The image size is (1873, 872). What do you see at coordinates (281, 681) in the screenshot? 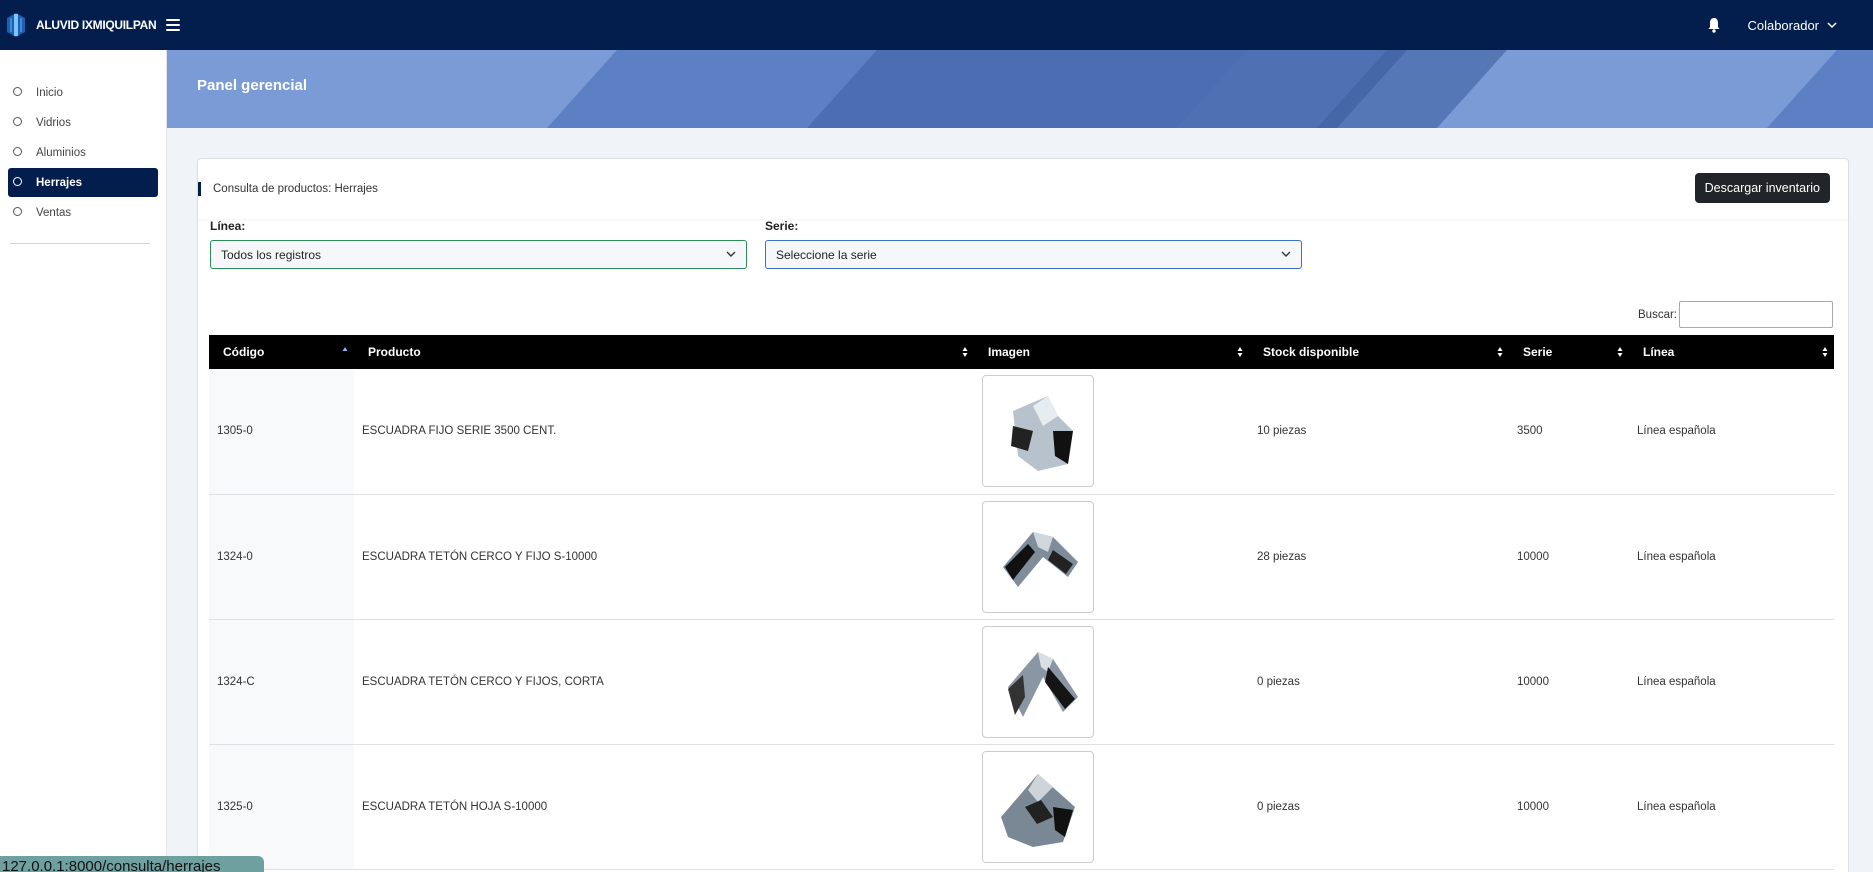
I see `cell-codigo: 1324-C` at bounding box center [281, 681].